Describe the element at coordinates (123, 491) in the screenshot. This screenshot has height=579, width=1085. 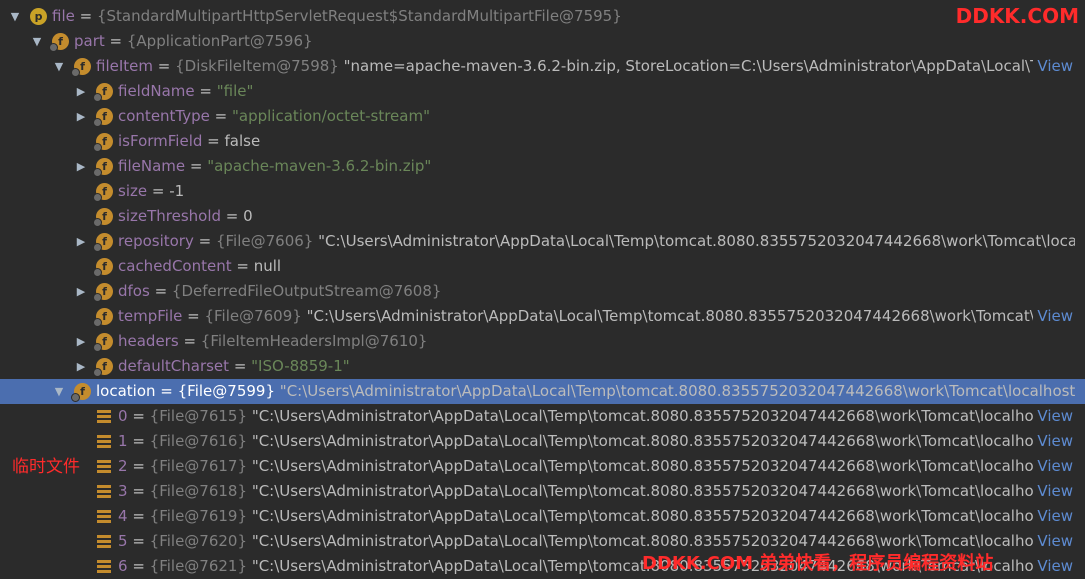
I see `variable-name: 3` at that location.